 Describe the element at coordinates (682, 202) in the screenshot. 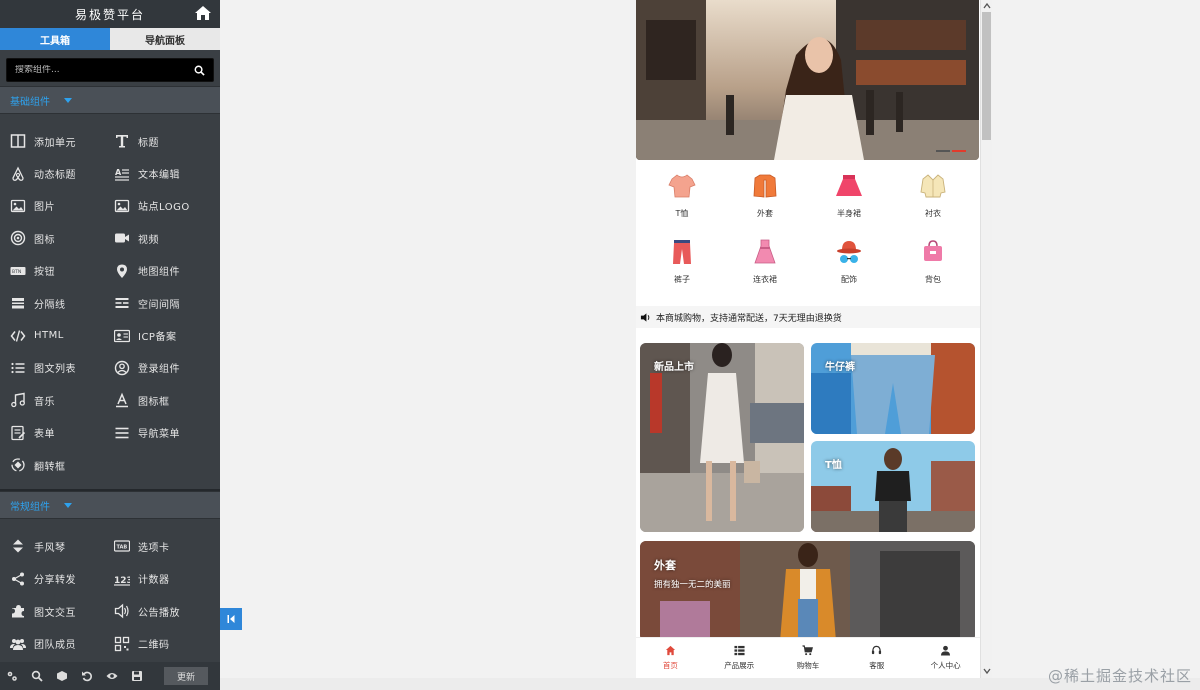

I see `category-tshirt: T恤` at that location.